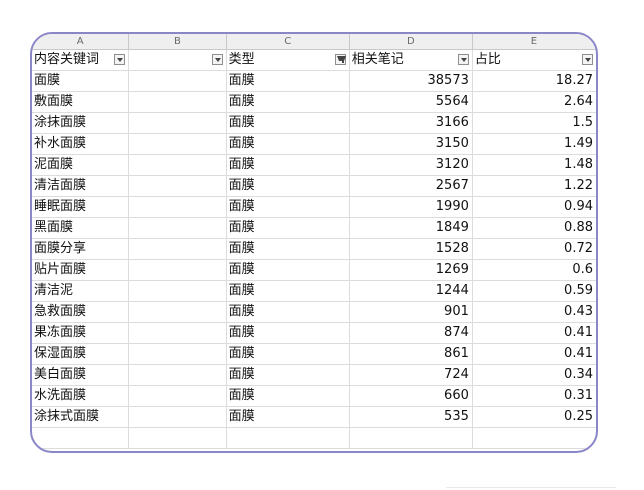 The height and width of the screenshot is (490, 644). What do you see at coordinates (81, 228) in the screenshot?
I see `cell-keyword: 黑面膜` at bounding box center [81, 228].